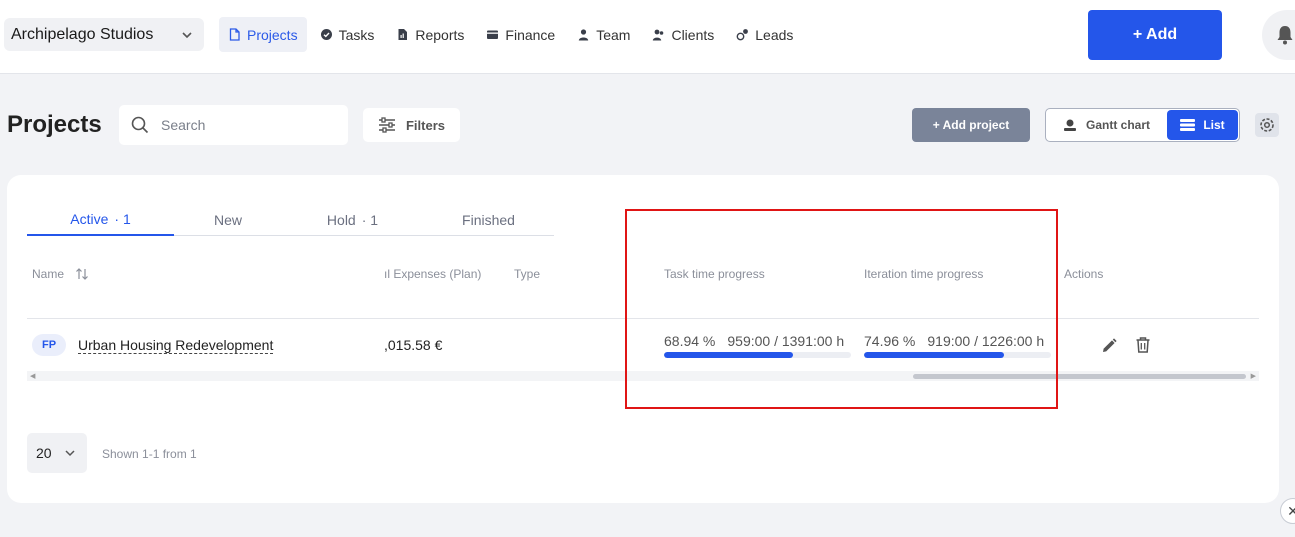 The width and height of the screenshot is (1295, 537). What do you see at coordinates (263, 34) in the screenshot?
I see `nav-projects: Projects` at bounding box center [263, 34].